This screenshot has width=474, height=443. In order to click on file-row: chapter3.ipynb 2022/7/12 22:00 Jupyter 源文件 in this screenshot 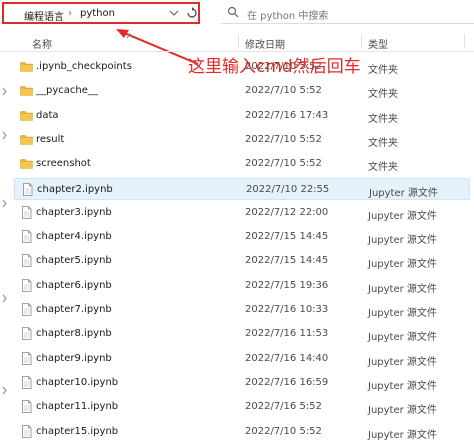, I will do `click(242, 213)`.